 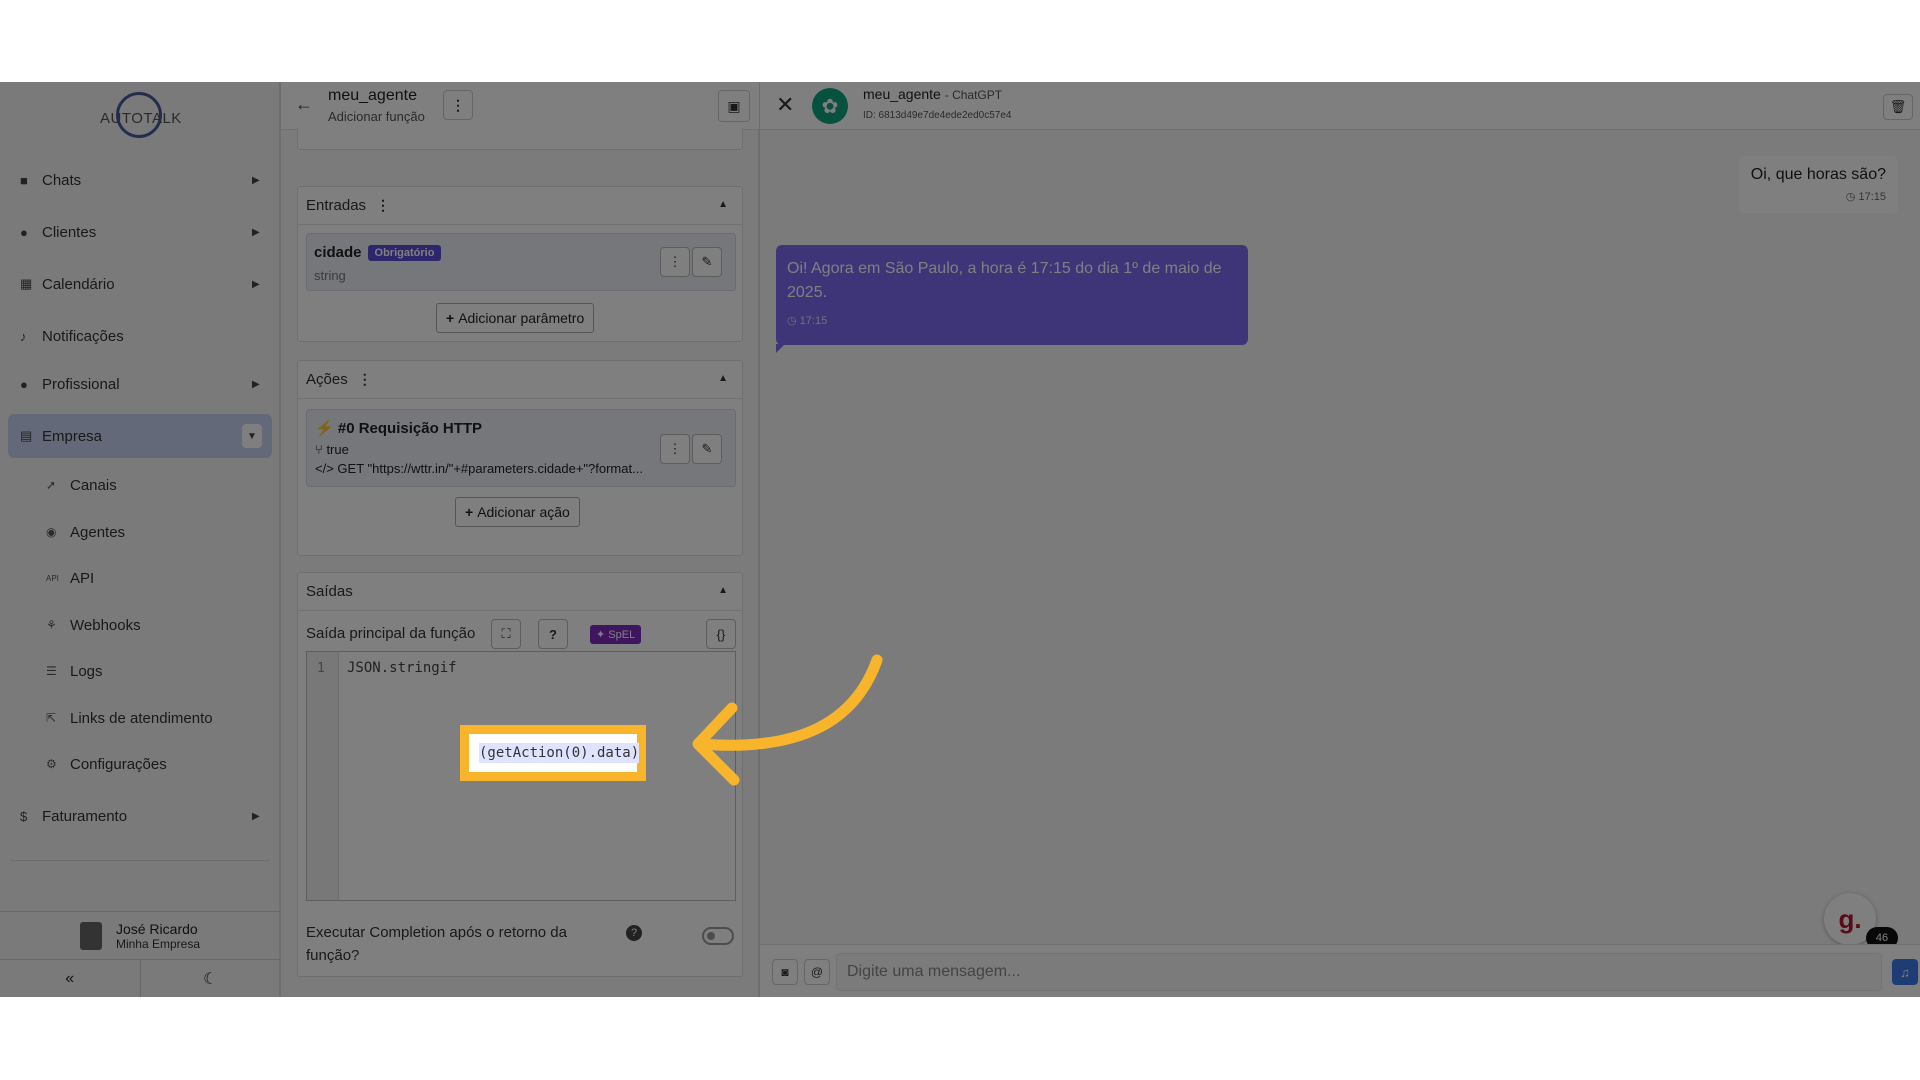 I want to click on braces-icon: {}, so click(x=721, y=634).